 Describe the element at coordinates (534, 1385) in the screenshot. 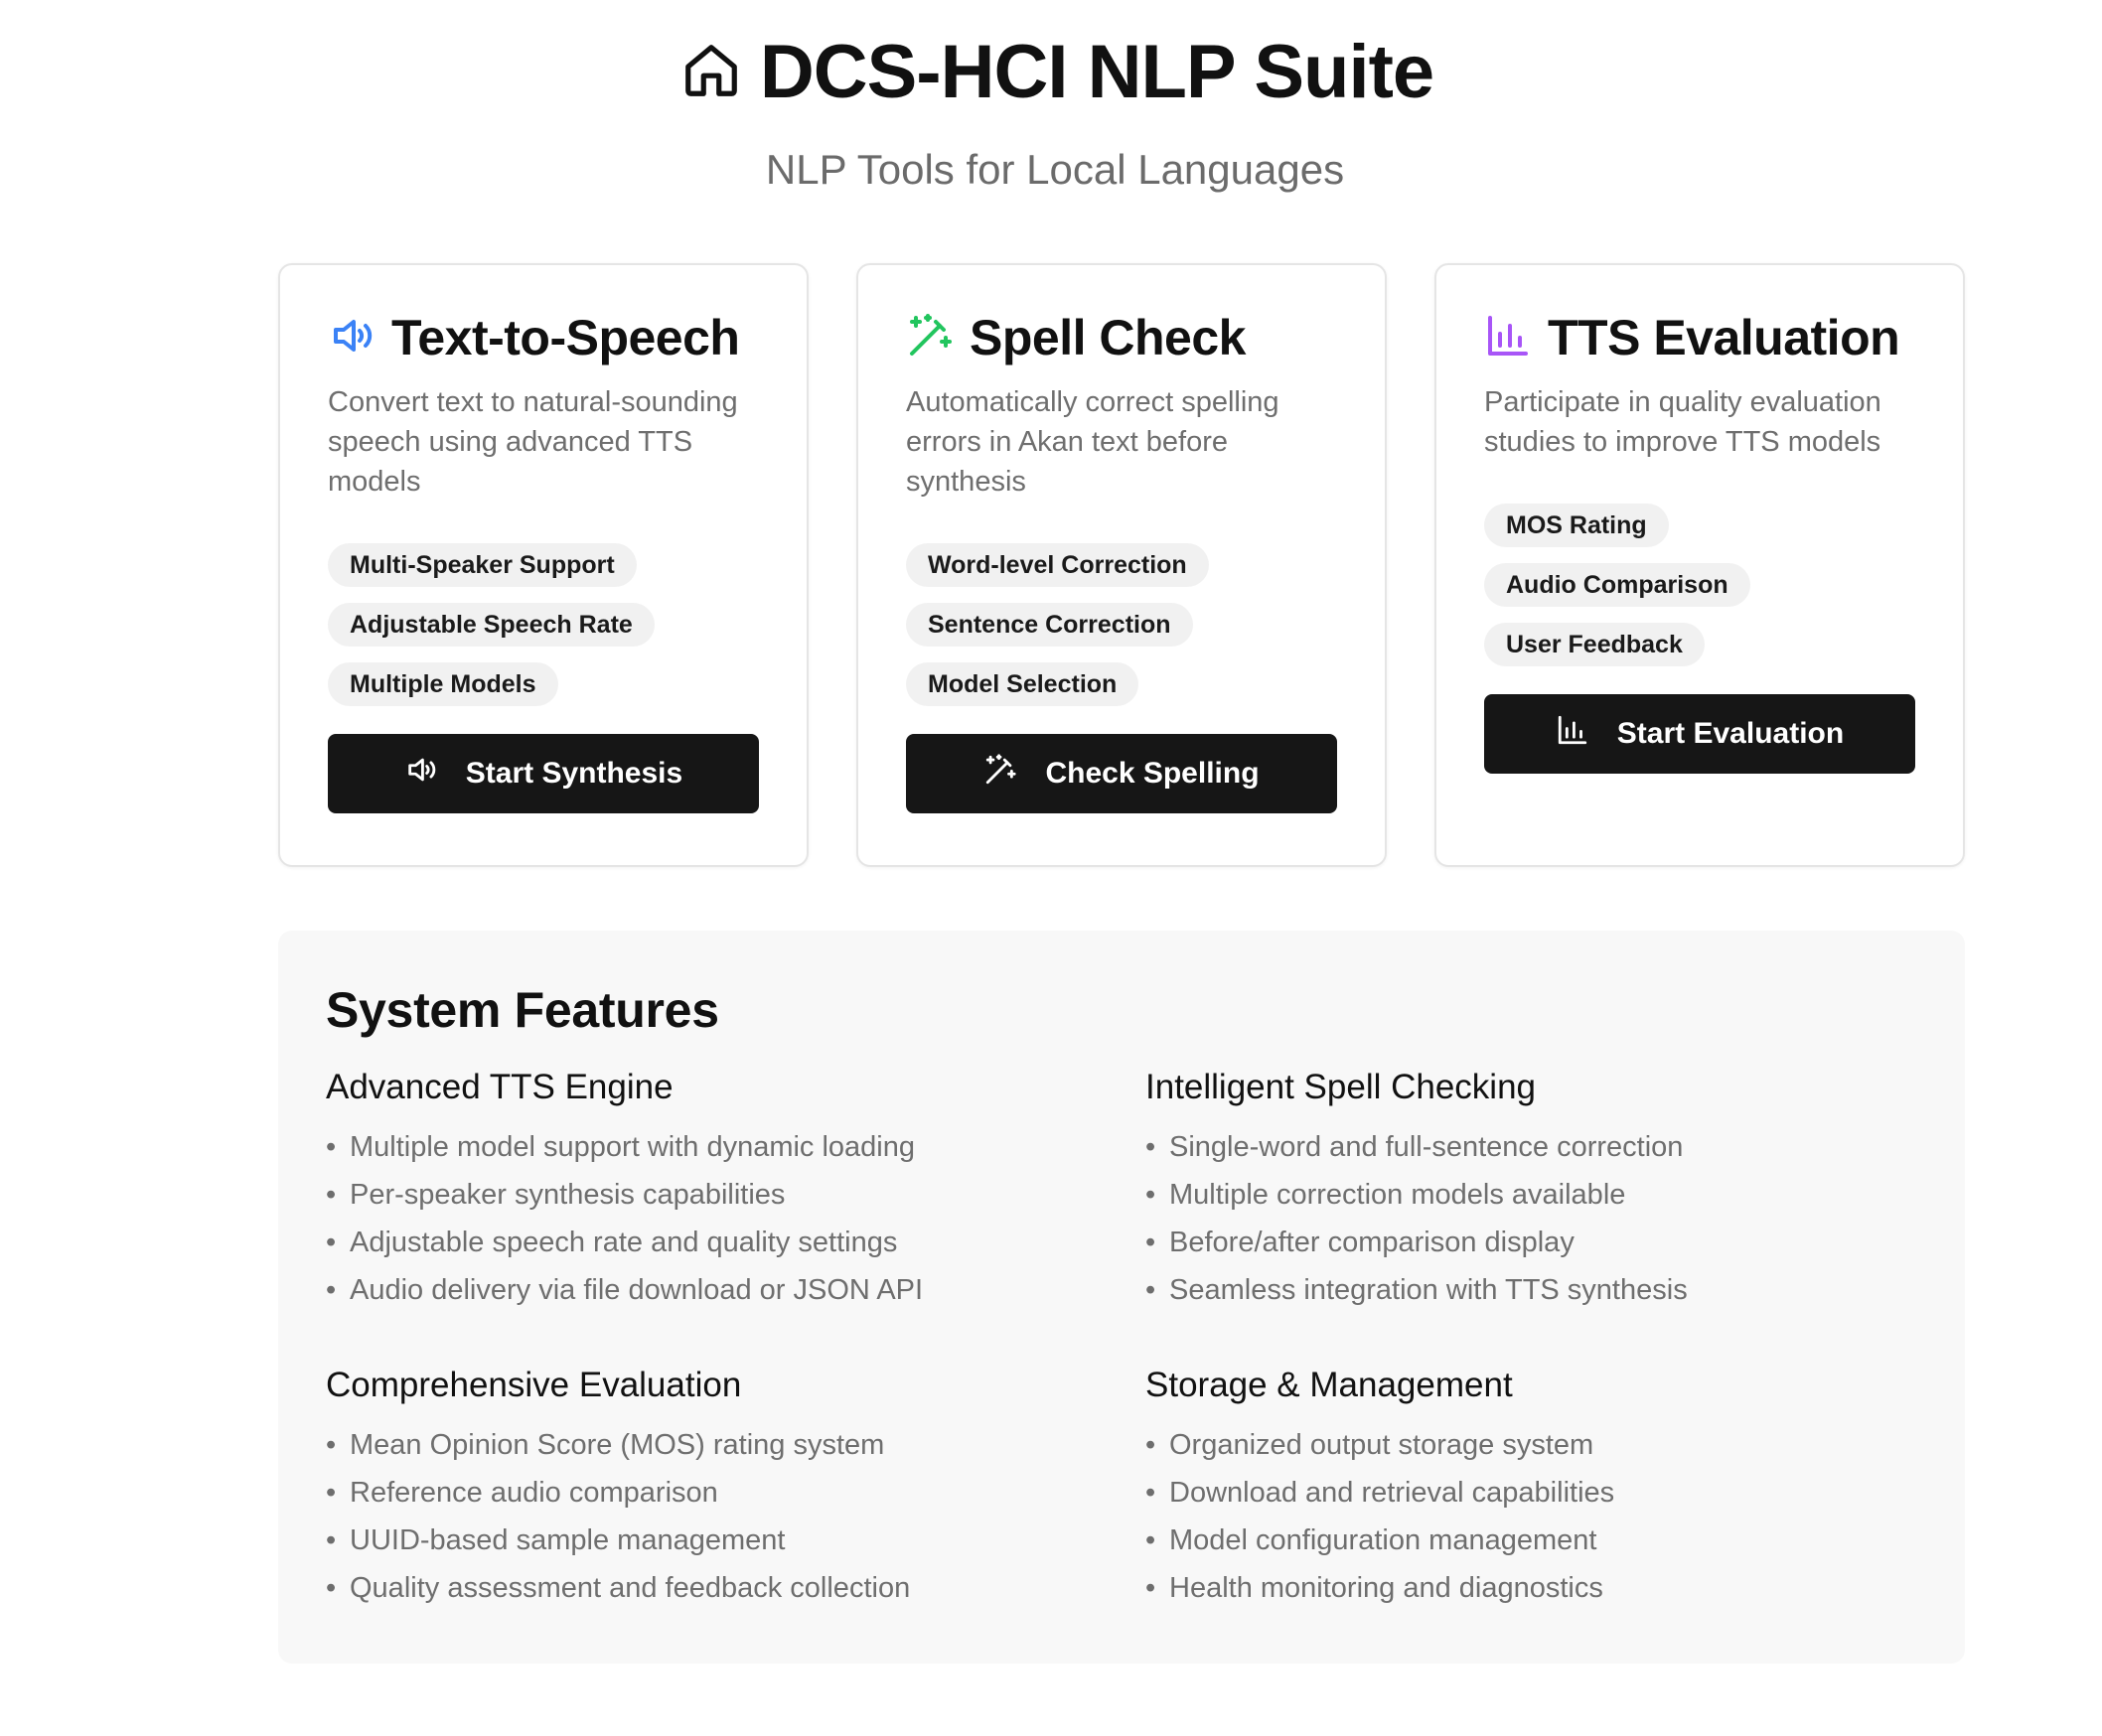

I see `feature-heading: Comprehensive Evaluation` at that location.